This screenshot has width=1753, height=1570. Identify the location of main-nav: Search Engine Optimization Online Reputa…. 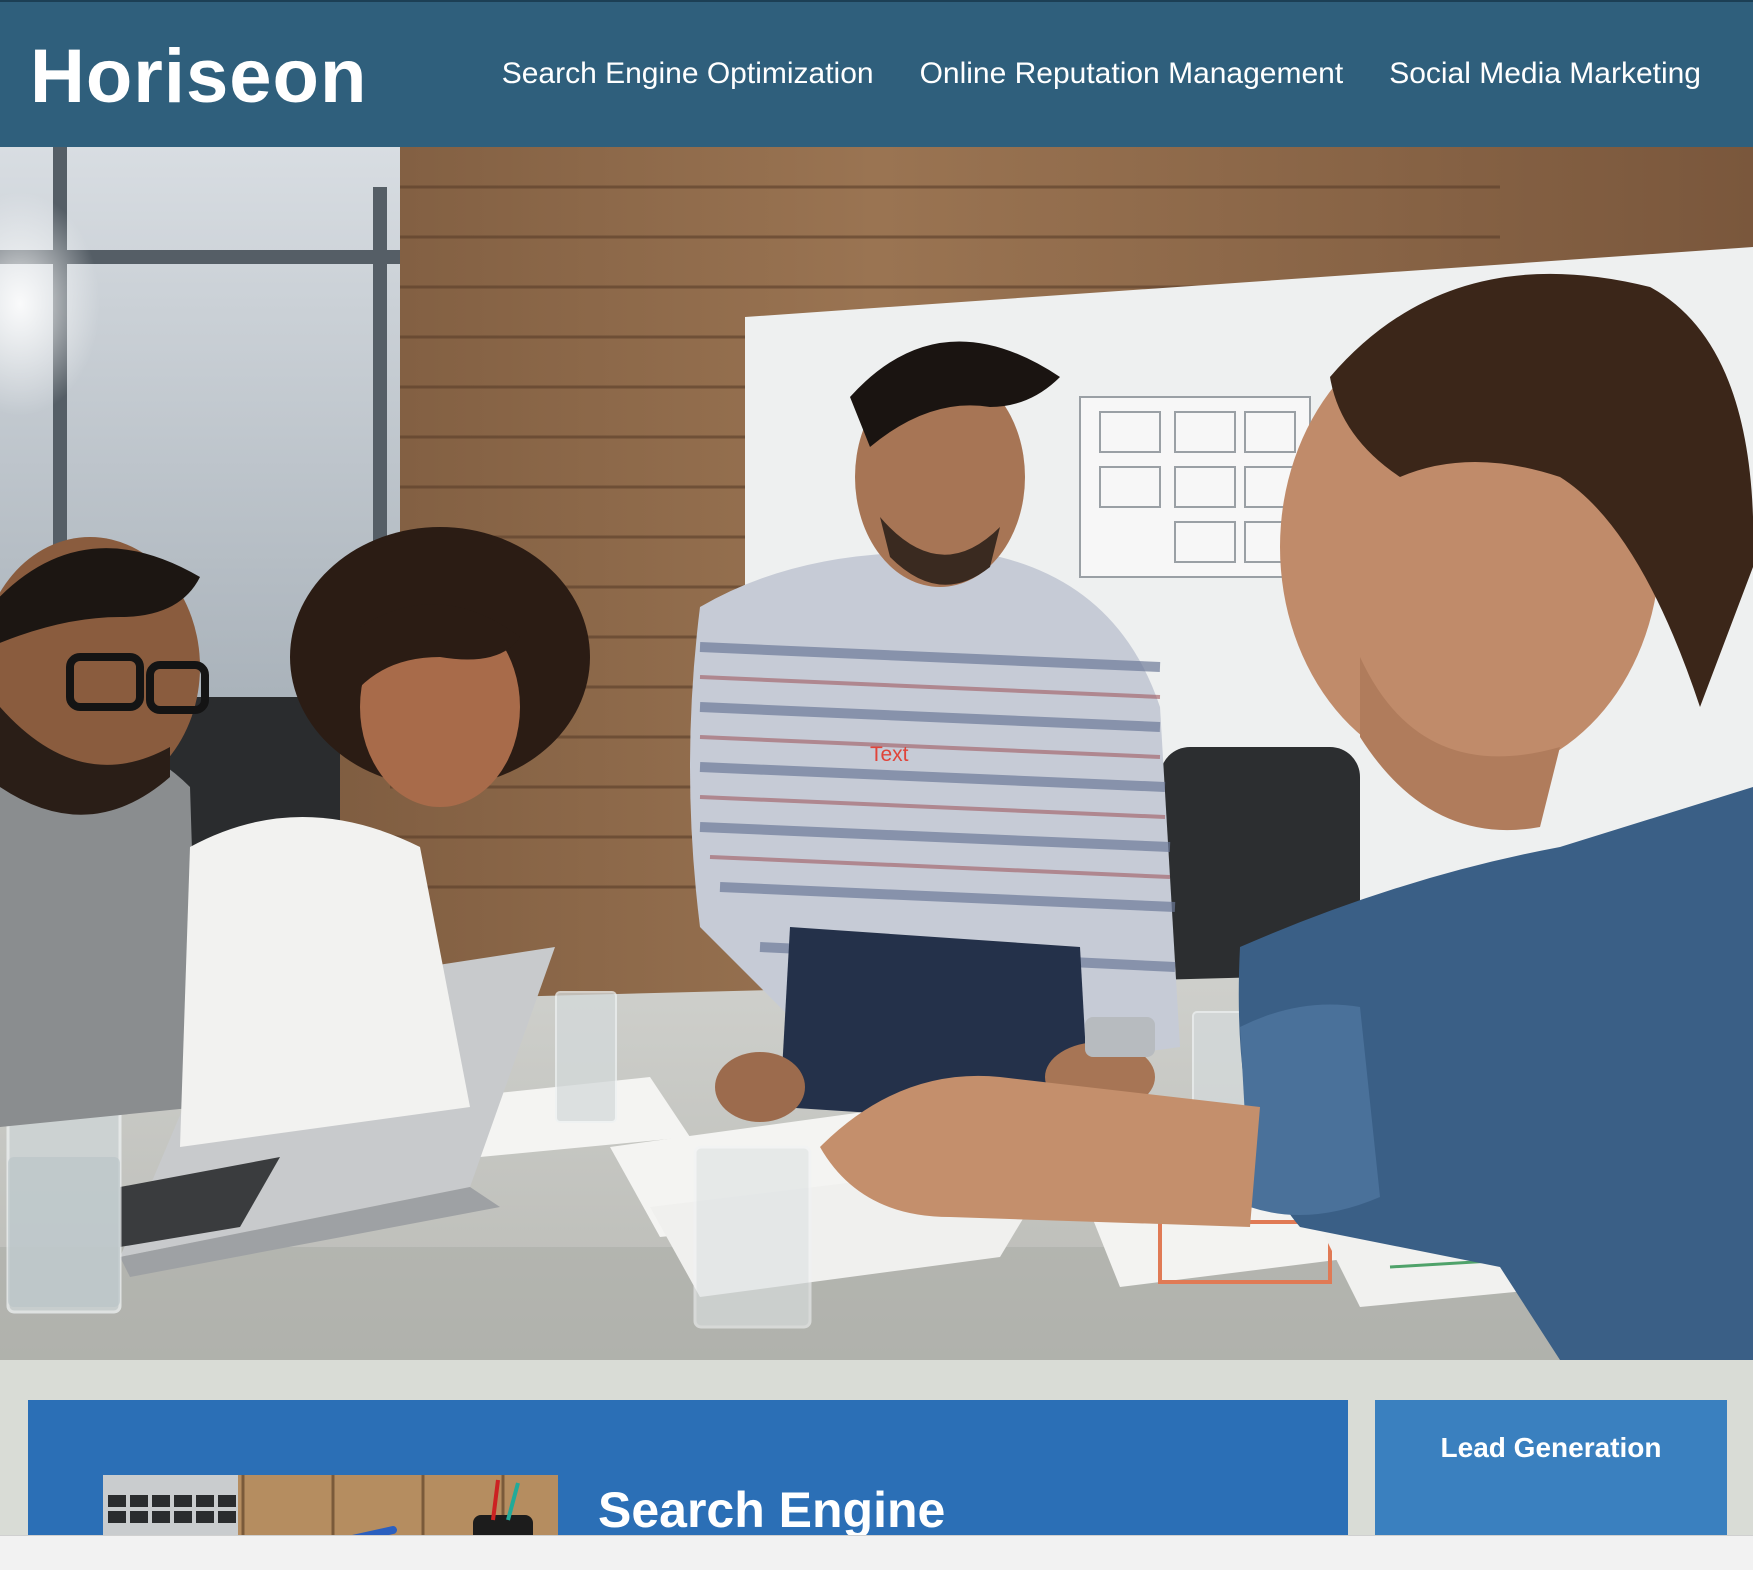
(1101, 74).